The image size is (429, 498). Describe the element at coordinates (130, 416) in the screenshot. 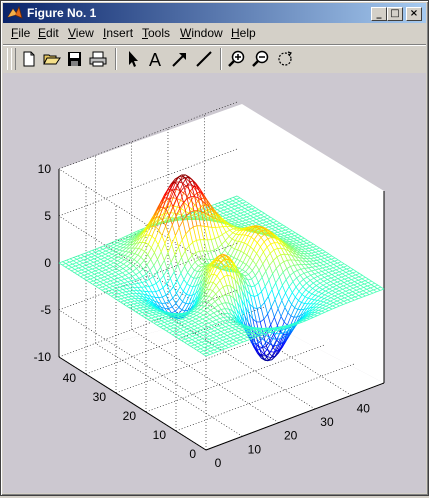

I see `y-tick-label: 20` at that location.